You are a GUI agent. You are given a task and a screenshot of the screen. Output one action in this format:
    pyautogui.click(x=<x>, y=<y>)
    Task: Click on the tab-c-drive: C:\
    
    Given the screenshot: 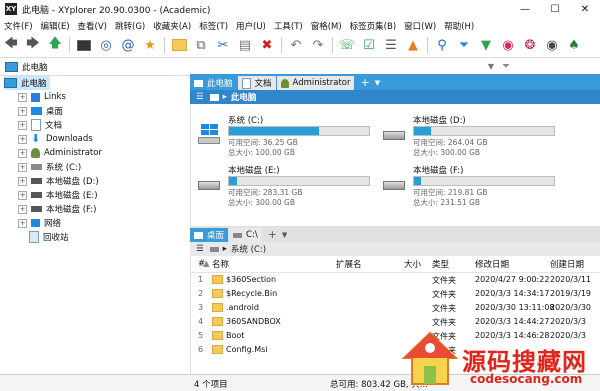 What is the action you would take?
    pyautogui.click(x=245, y=235)
    